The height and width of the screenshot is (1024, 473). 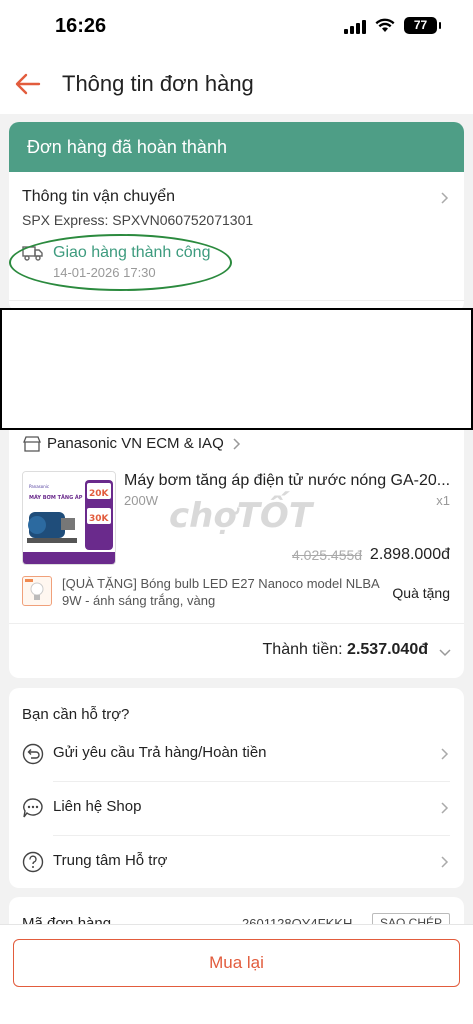 I want to click on total-value: 2.537.040đ, so click(x=387, y=649).